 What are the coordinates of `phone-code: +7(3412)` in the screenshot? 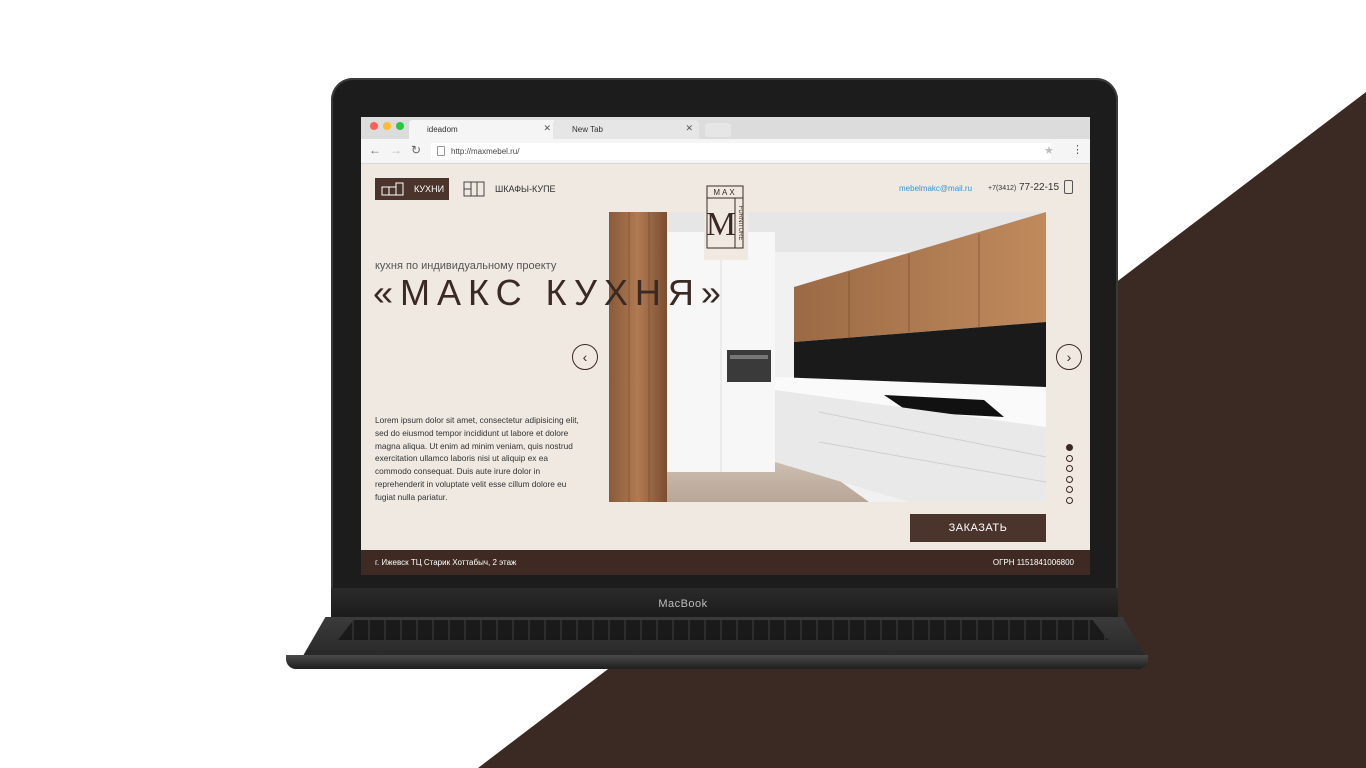 It's located at (1002, 188).